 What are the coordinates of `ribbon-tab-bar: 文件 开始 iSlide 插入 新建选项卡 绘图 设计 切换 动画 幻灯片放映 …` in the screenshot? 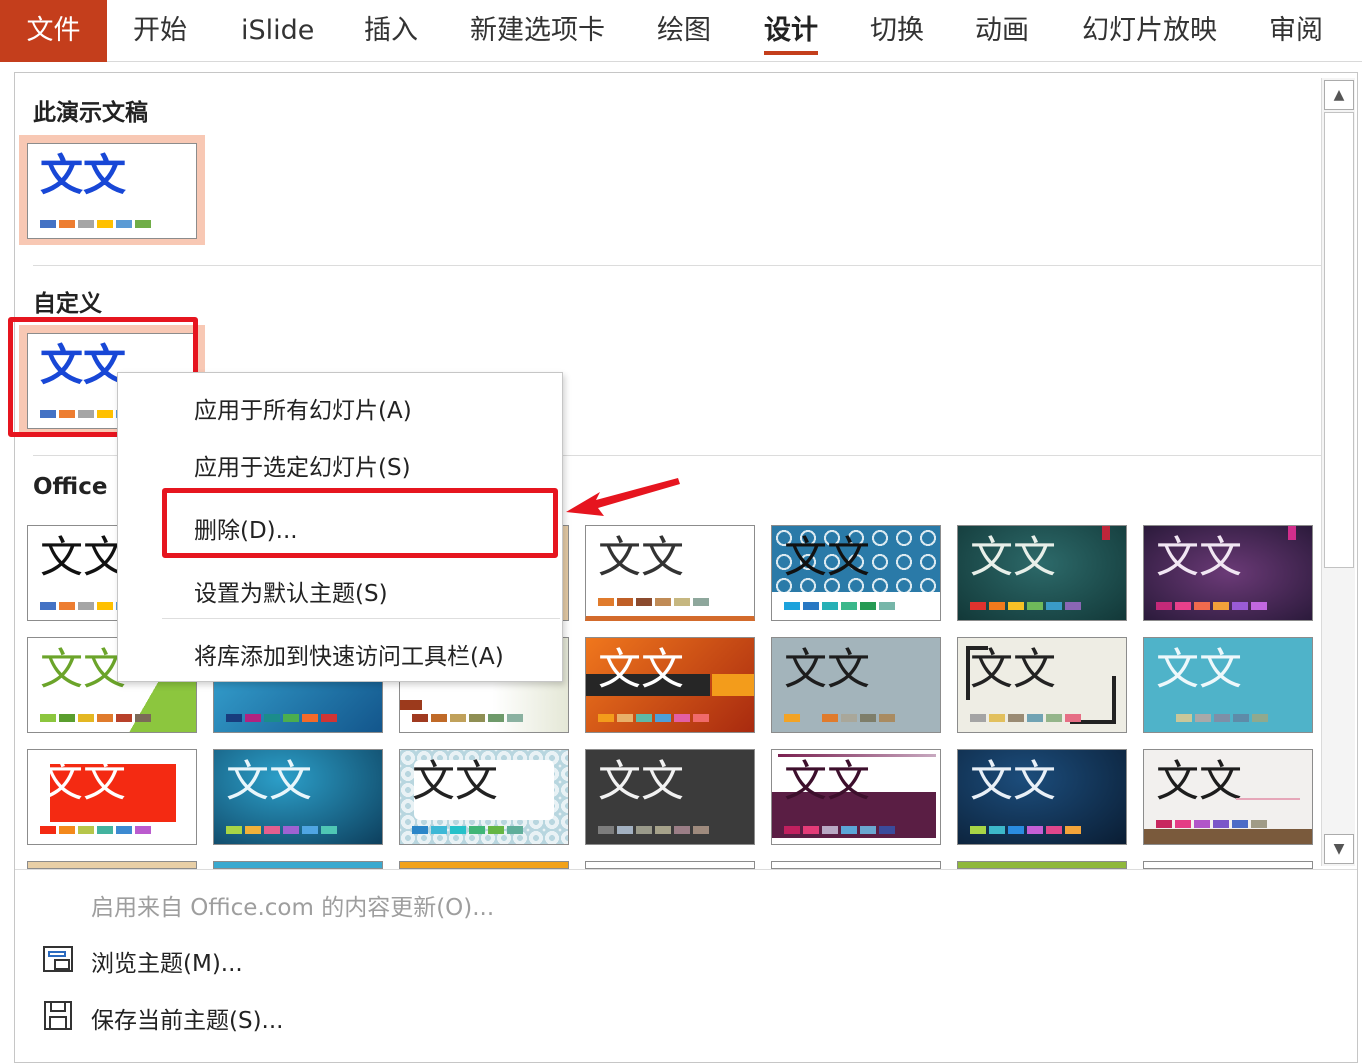 It's located at (681, 31).